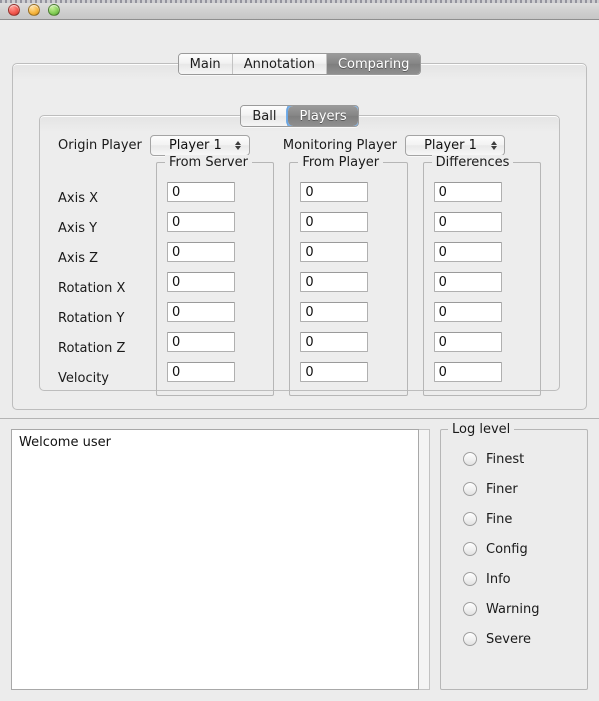 The image size is (599, 701). What do you see at coordinates (334, 372) in the screenshot?
I see `from-player-velocity-field` at bounding box center [334, 372].